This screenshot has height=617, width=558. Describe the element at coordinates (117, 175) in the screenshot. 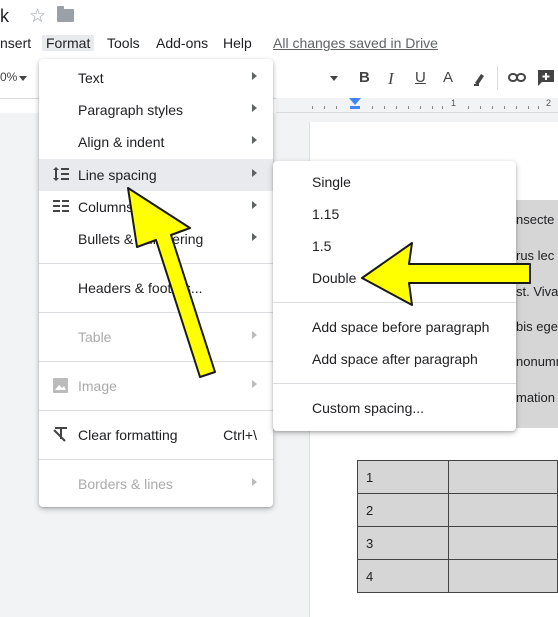

I see `menu-item-label: Line spacing` at that location.